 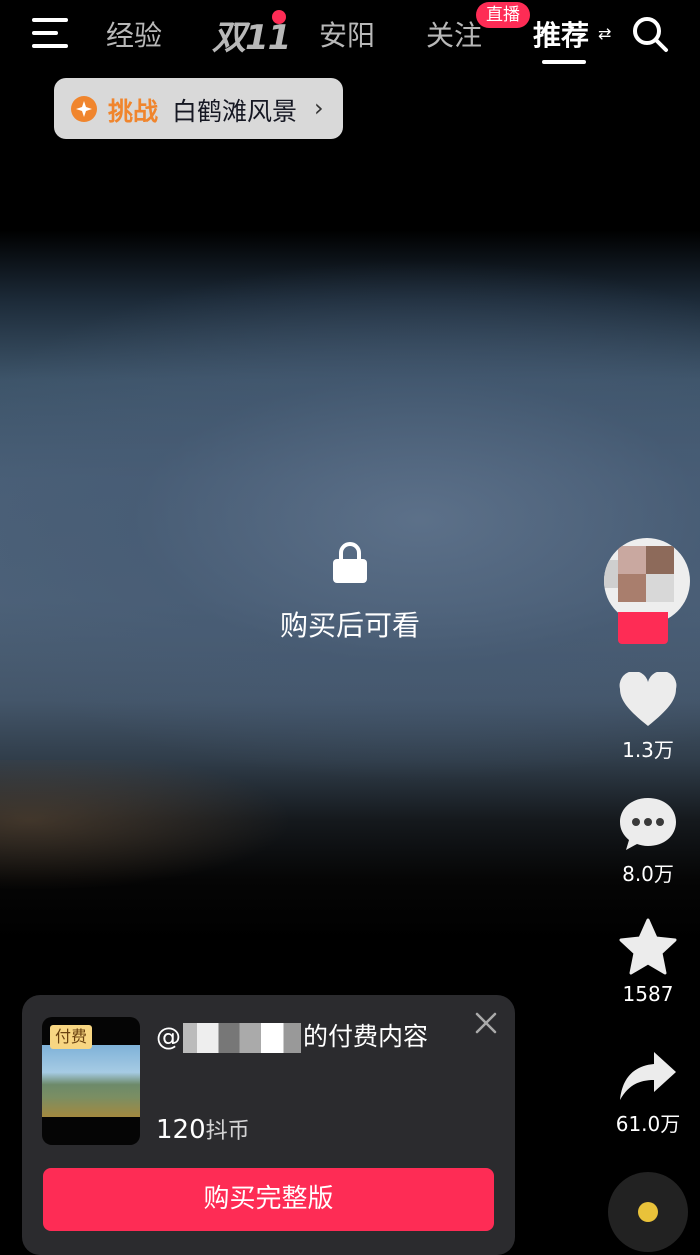 I want to click on share-button: 61.0万, so click(x=648, y=1093).